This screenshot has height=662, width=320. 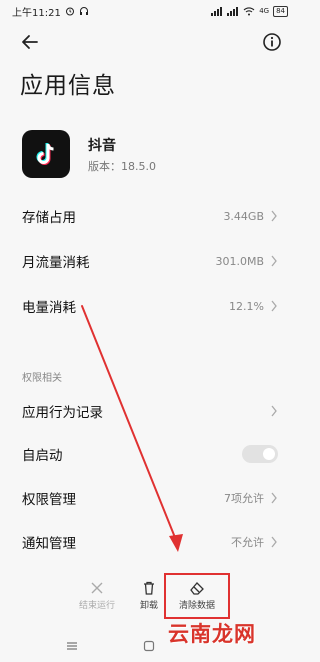 What do you see at coordinates (102, 146) in the screenshot?
I see `app-name: 抖音` at bounding box center [102, 146].